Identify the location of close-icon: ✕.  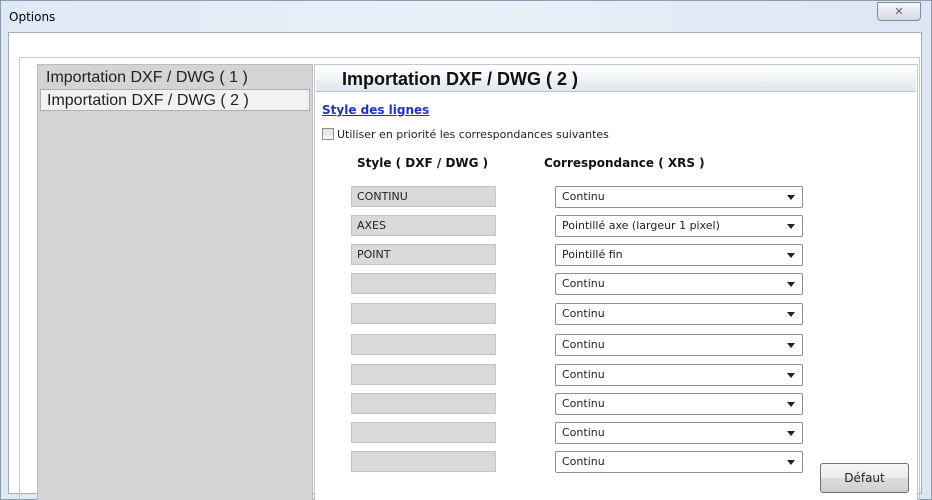
(899, 11).